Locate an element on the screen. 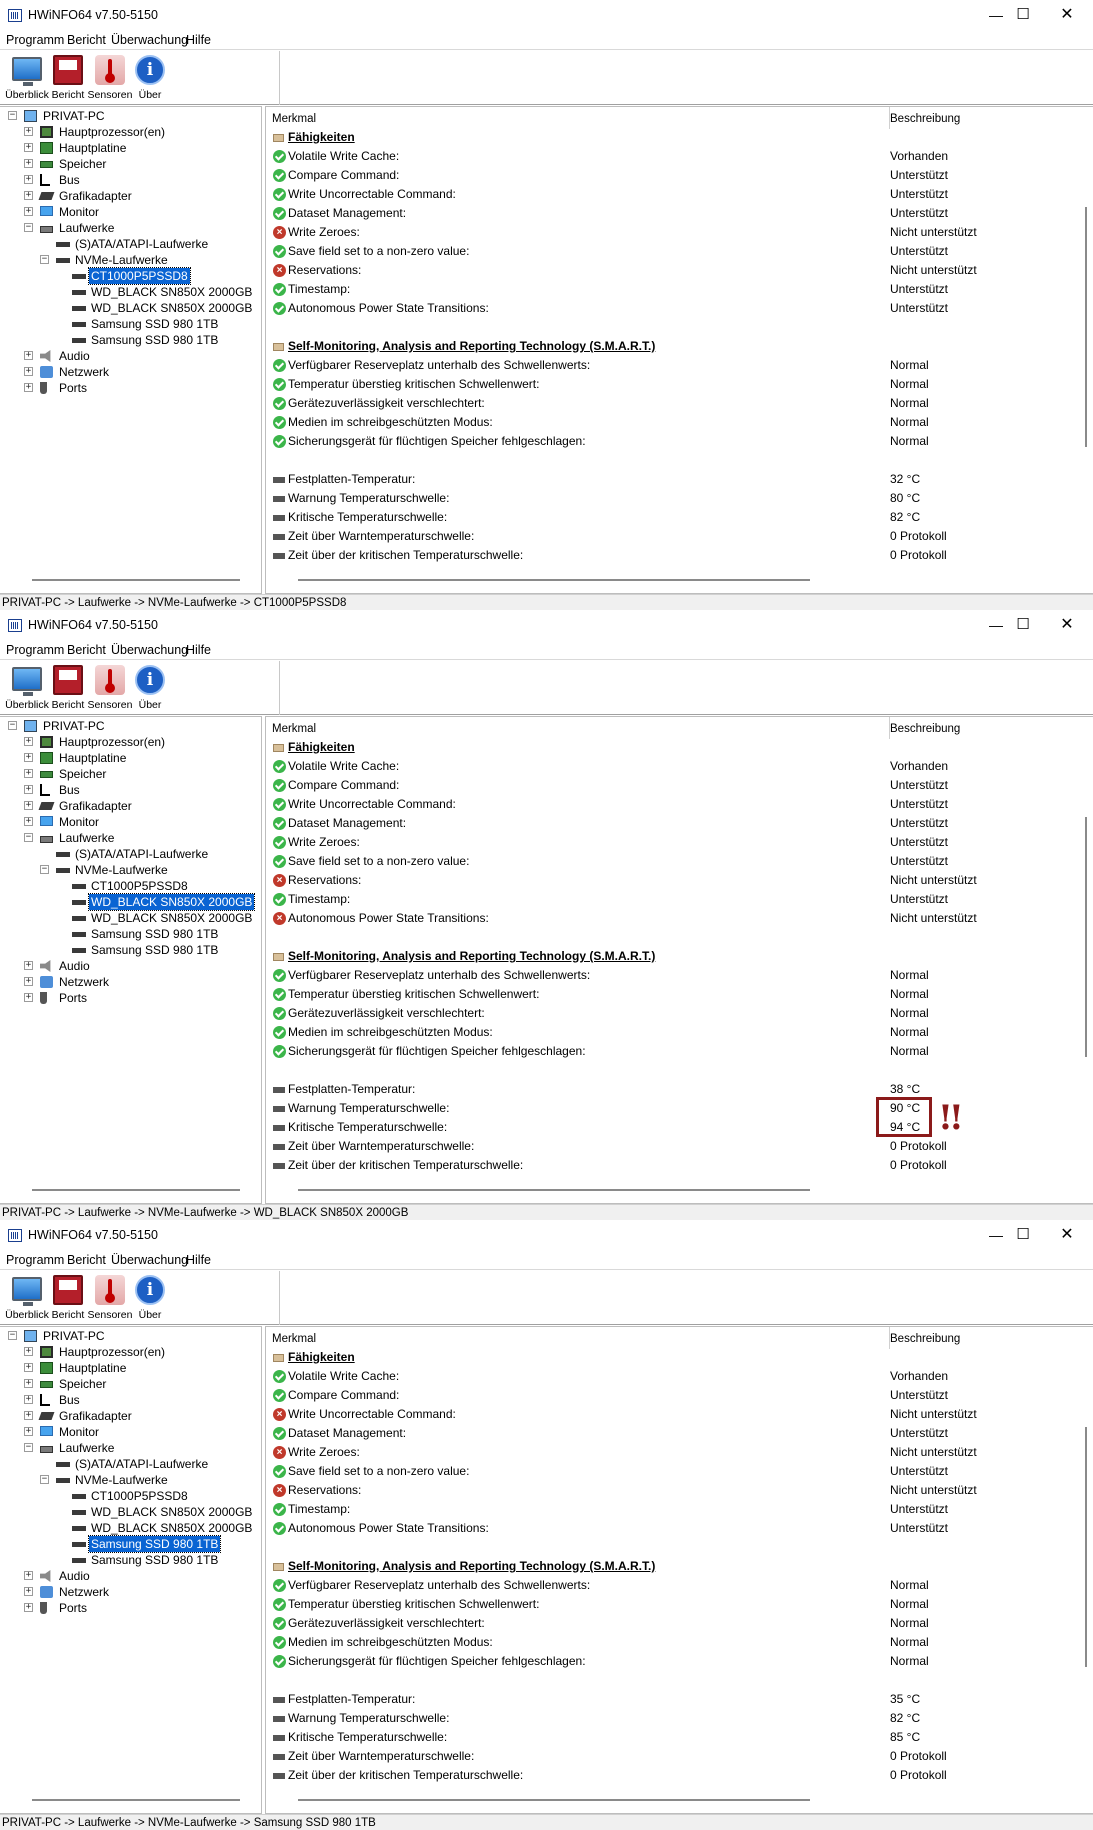 This screenshot has height=1830, width=1093. detail-row: Kritische Temperaturschwelle: 85 °C is located at coordinates (679, 1737).